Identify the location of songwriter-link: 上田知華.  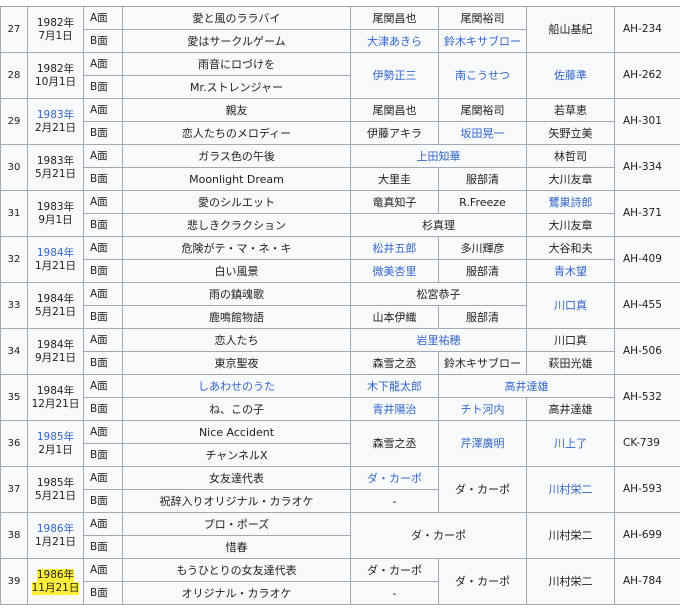
(438, 156).